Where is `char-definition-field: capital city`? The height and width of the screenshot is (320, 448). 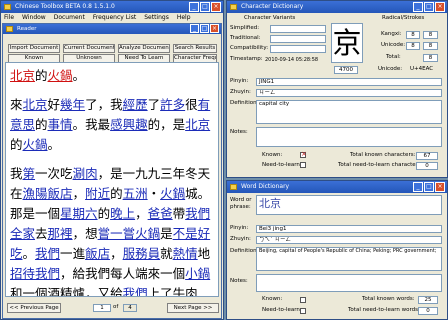 char-definition-field: capital city is located at coordinates (349, 112).